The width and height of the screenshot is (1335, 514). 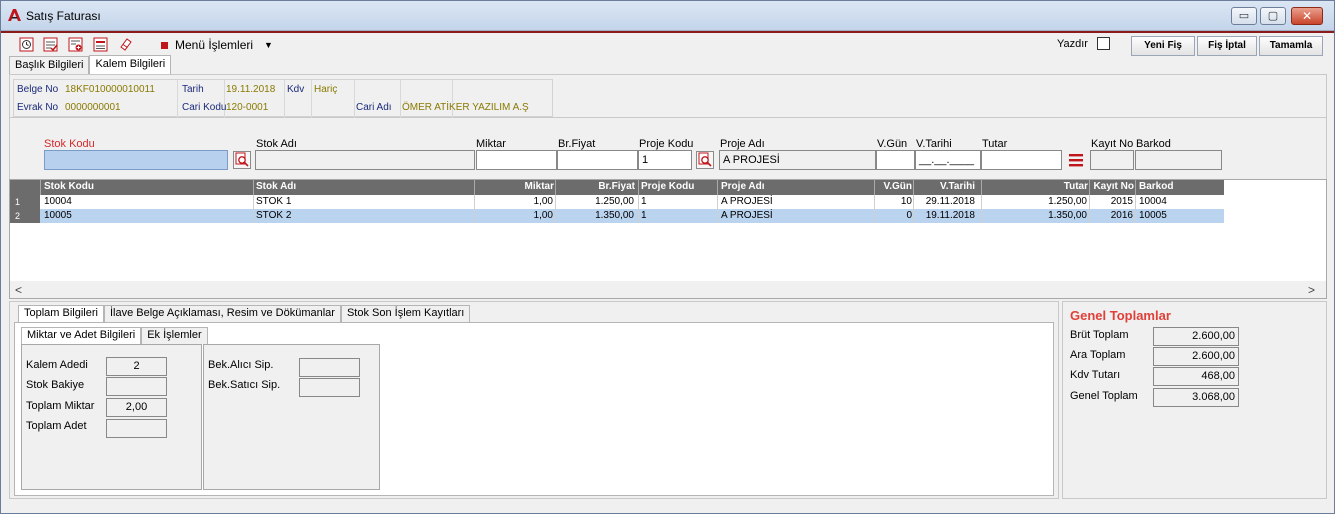 What do you see at coordinates (25, 216) in the screenshot?
I see `row-number: 2` at bounding box center [25, 216].